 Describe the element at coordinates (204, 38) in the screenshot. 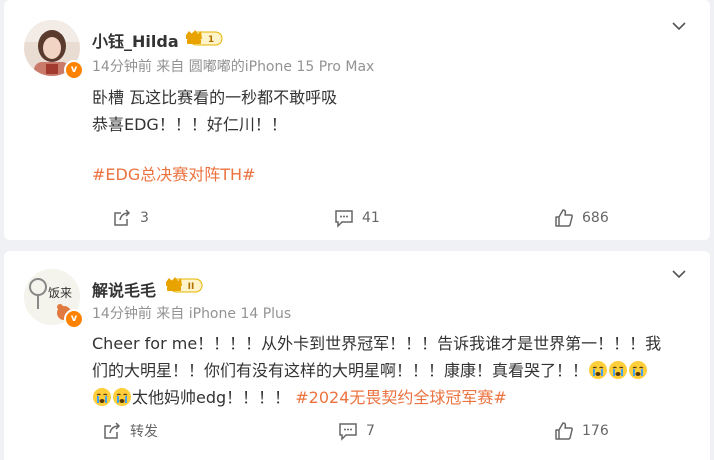

I see `level-badge-icon: 1` at that location.